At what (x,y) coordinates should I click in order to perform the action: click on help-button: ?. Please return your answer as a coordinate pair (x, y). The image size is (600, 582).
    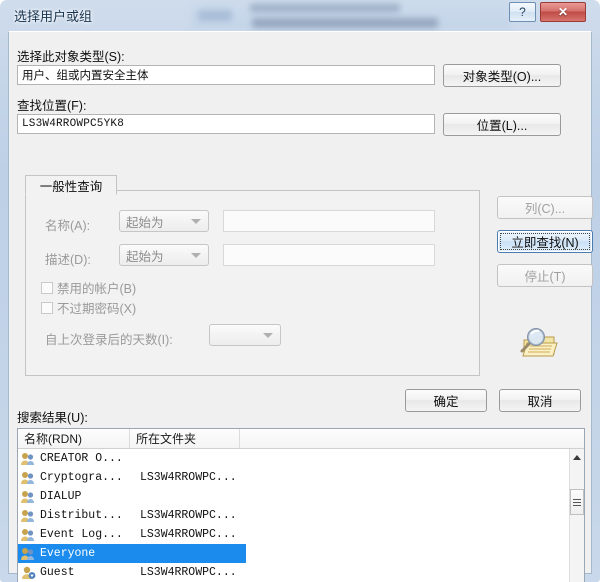
    Looking at the image, I should click on (522, 12).